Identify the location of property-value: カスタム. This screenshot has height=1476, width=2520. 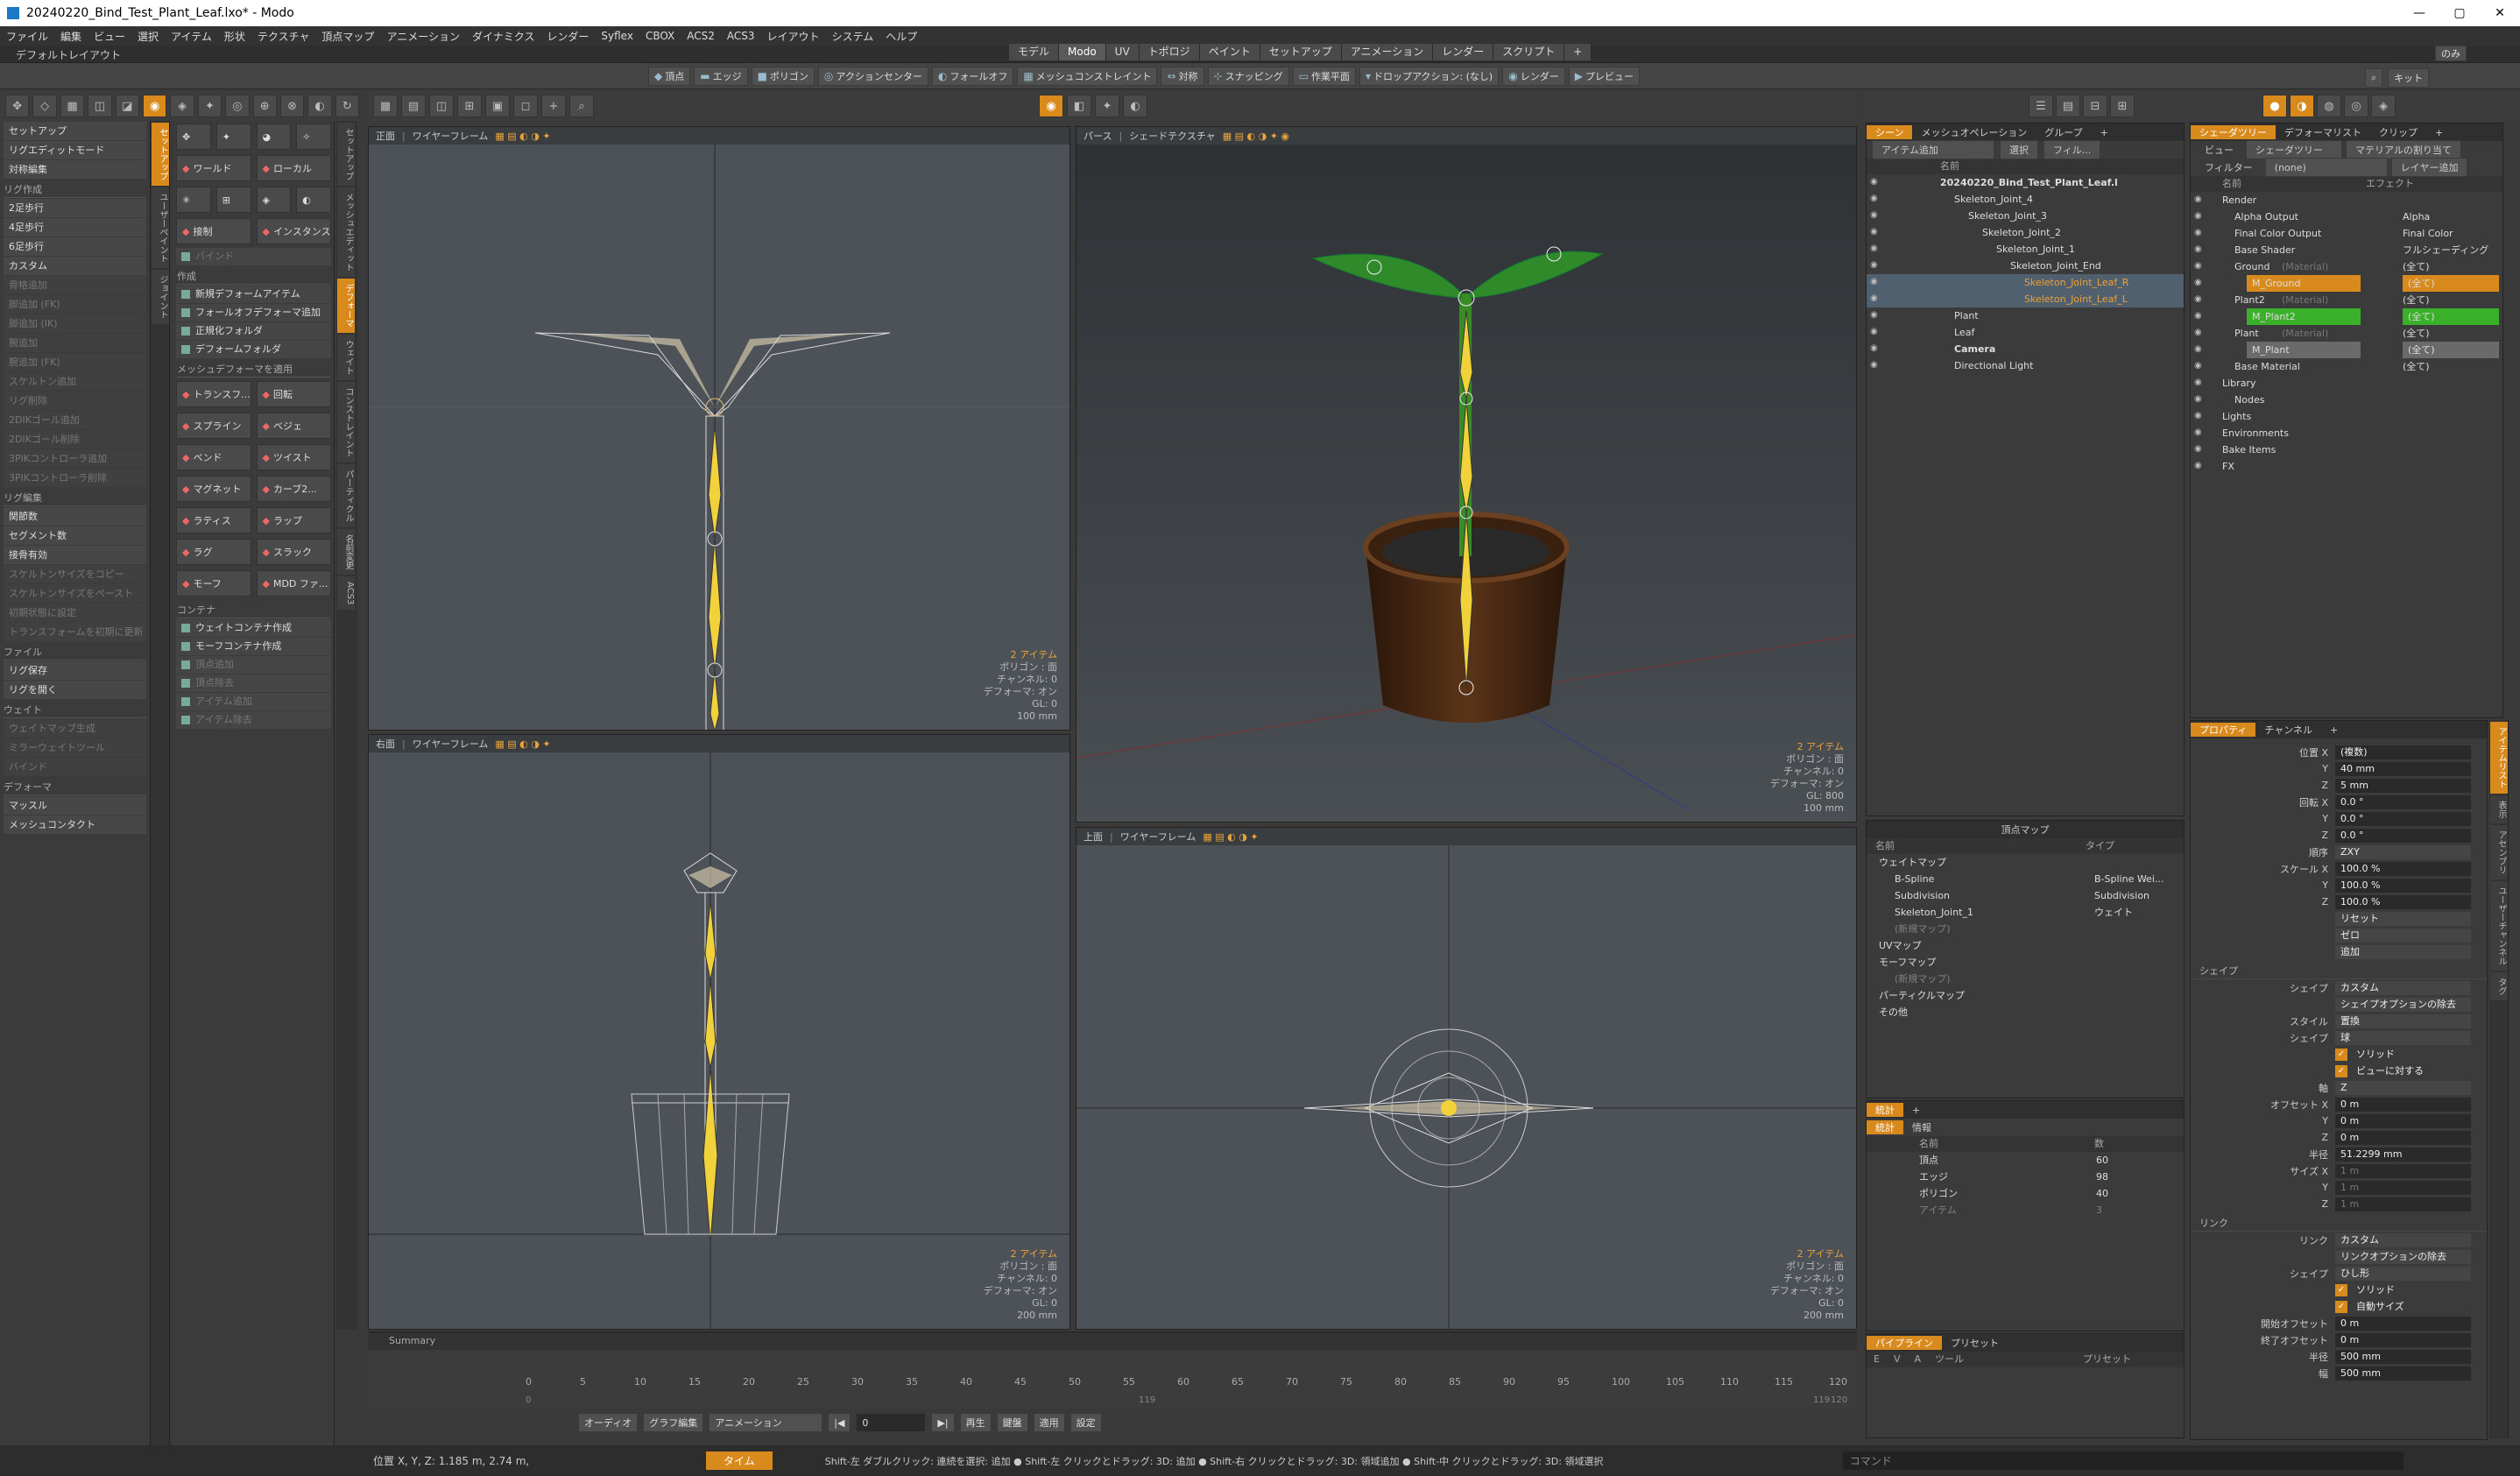
(2403, 1239).